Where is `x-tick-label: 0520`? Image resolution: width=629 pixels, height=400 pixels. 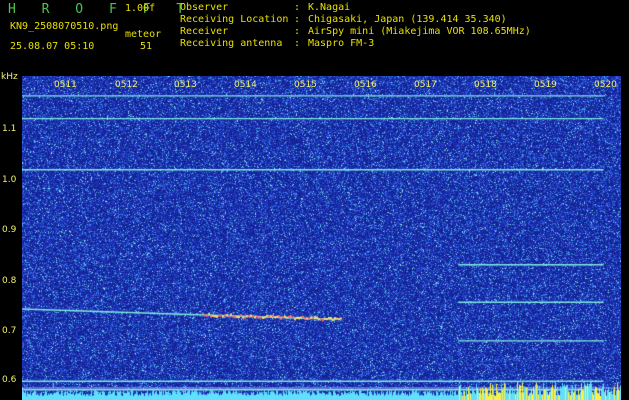 x-tick-label: 0520 is located at coordinates (605, 85).